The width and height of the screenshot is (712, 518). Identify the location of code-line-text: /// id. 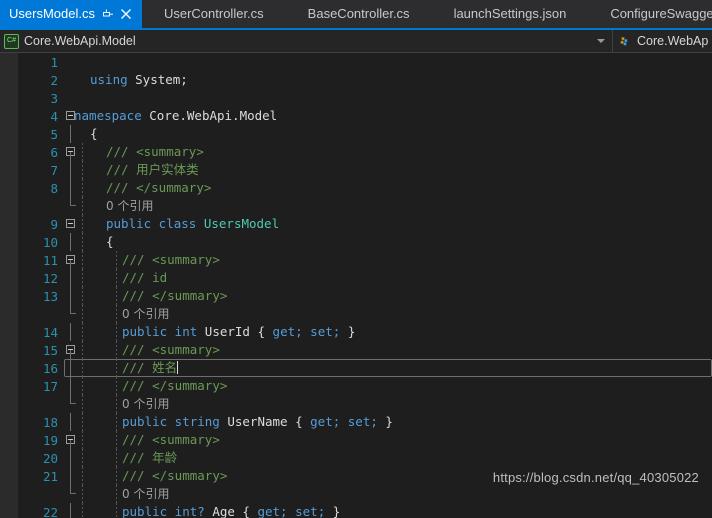
(144, 278).